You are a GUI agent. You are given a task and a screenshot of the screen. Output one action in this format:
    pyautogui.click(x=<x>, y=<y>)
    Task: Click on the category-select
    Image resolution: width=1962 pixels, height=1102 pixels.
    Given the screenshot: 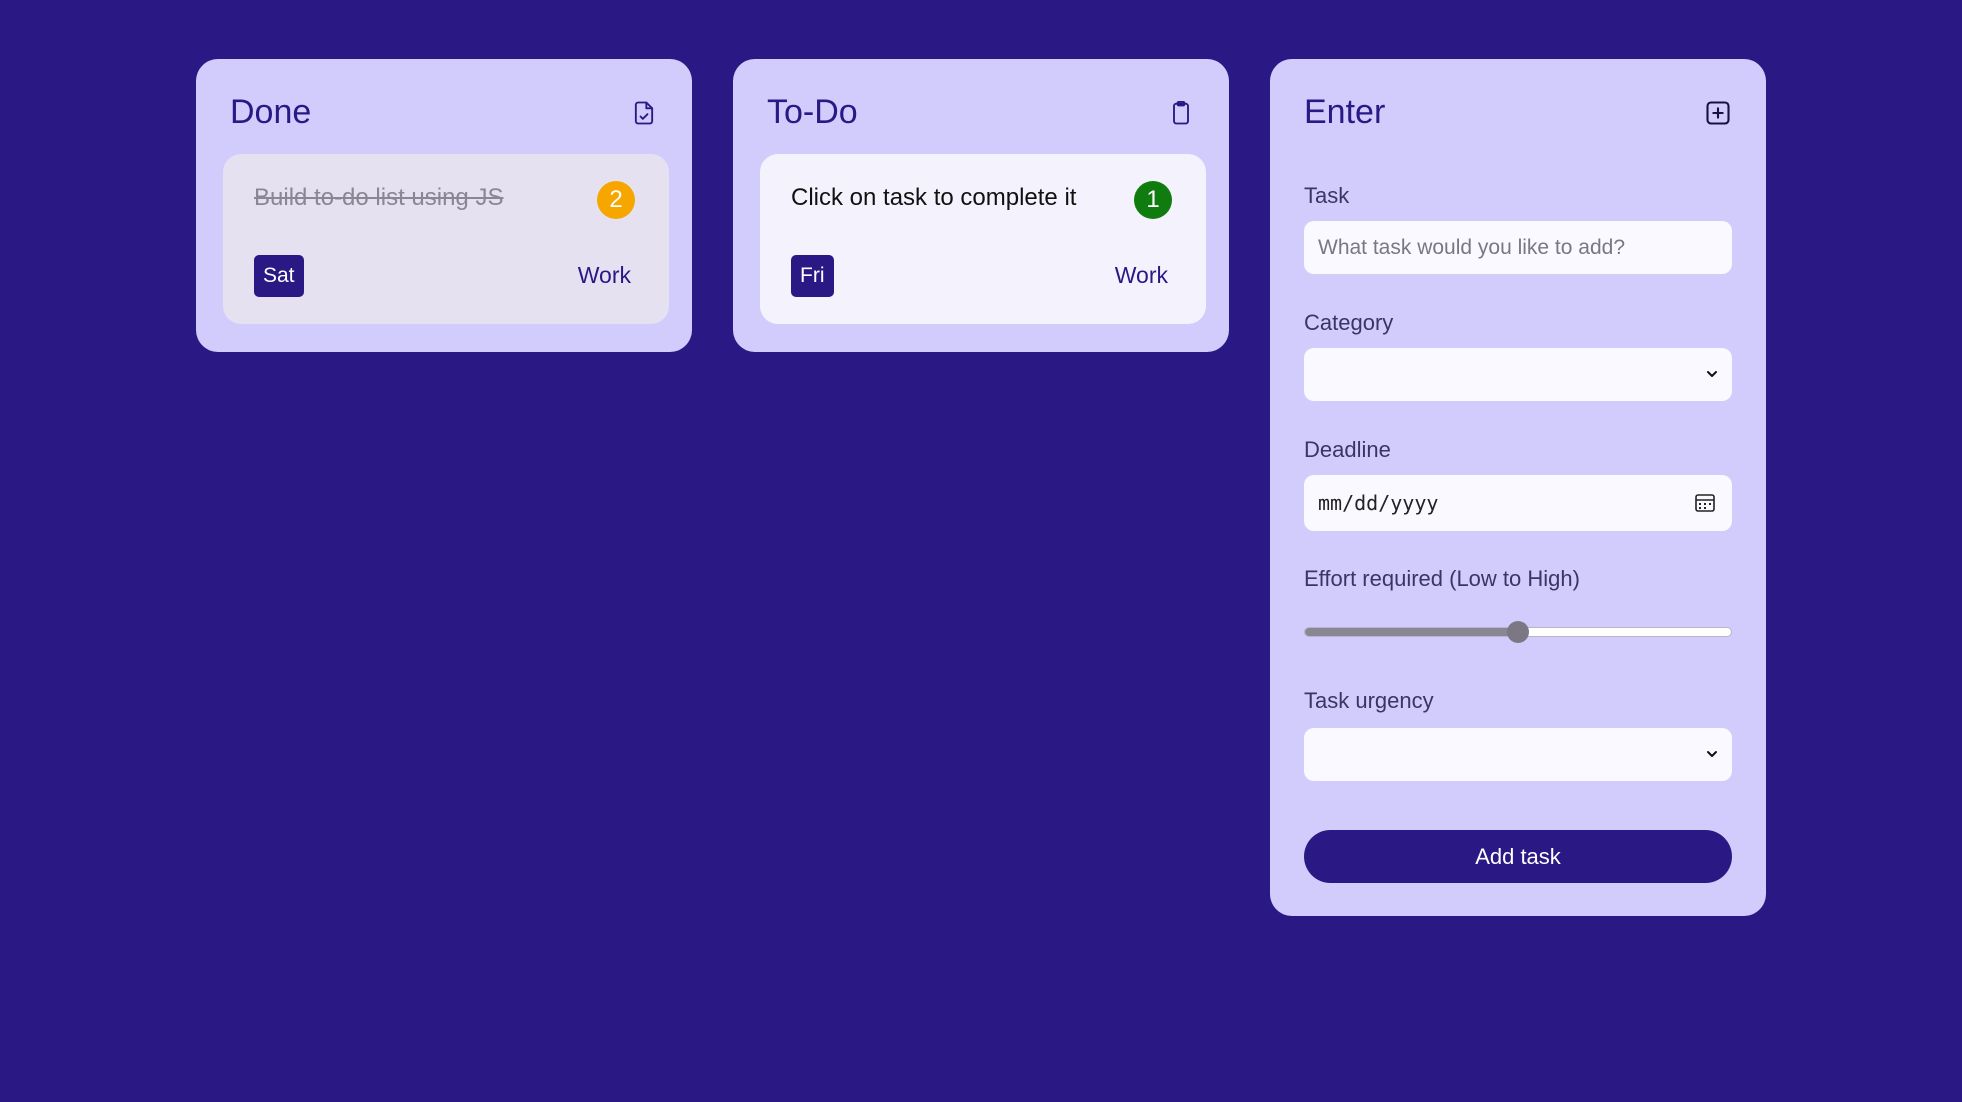 What is the action you would take?
    pyautogui.click(x=1518, y=374)
    